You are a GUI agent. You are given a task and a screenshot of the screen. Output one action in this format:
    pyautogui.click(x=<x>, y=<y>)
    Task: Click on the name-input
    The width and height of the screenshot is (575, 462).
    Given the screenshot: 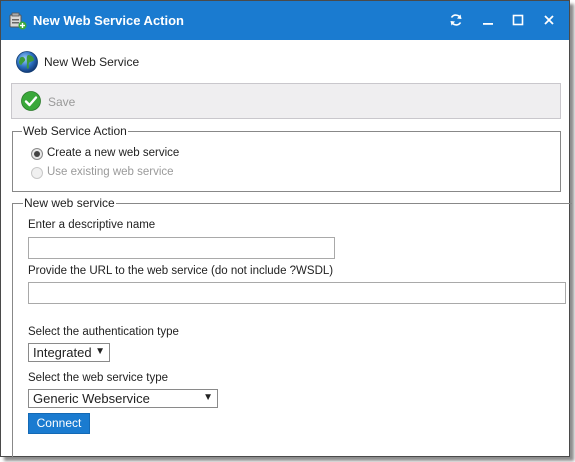 What is the action you would take?
    pyautogui.click(x=181, y=248)
    